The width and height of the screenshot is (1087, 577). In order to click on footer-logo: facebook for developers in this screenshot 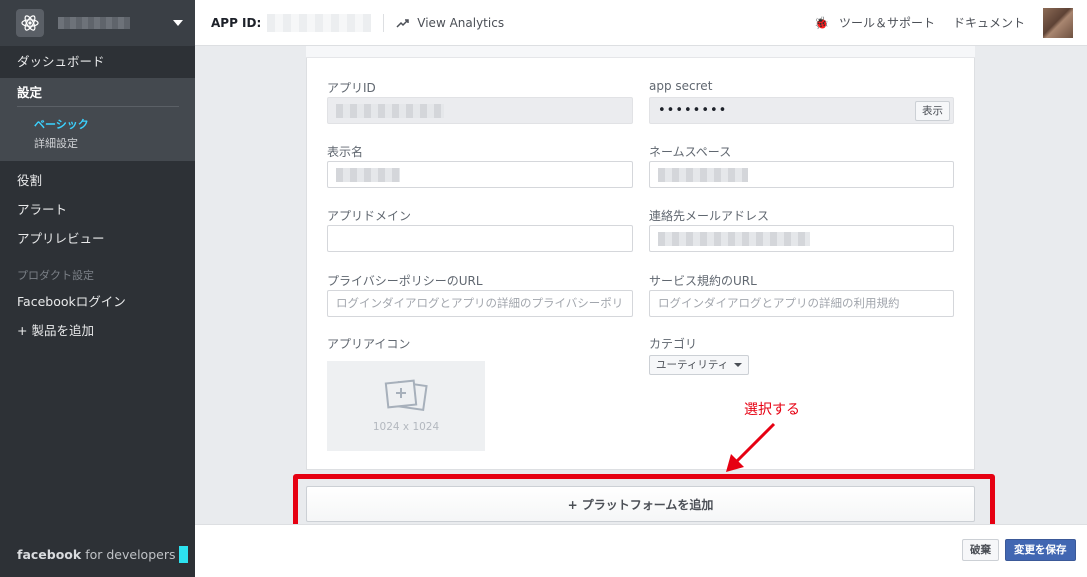, I will do `click(103, 554)`.